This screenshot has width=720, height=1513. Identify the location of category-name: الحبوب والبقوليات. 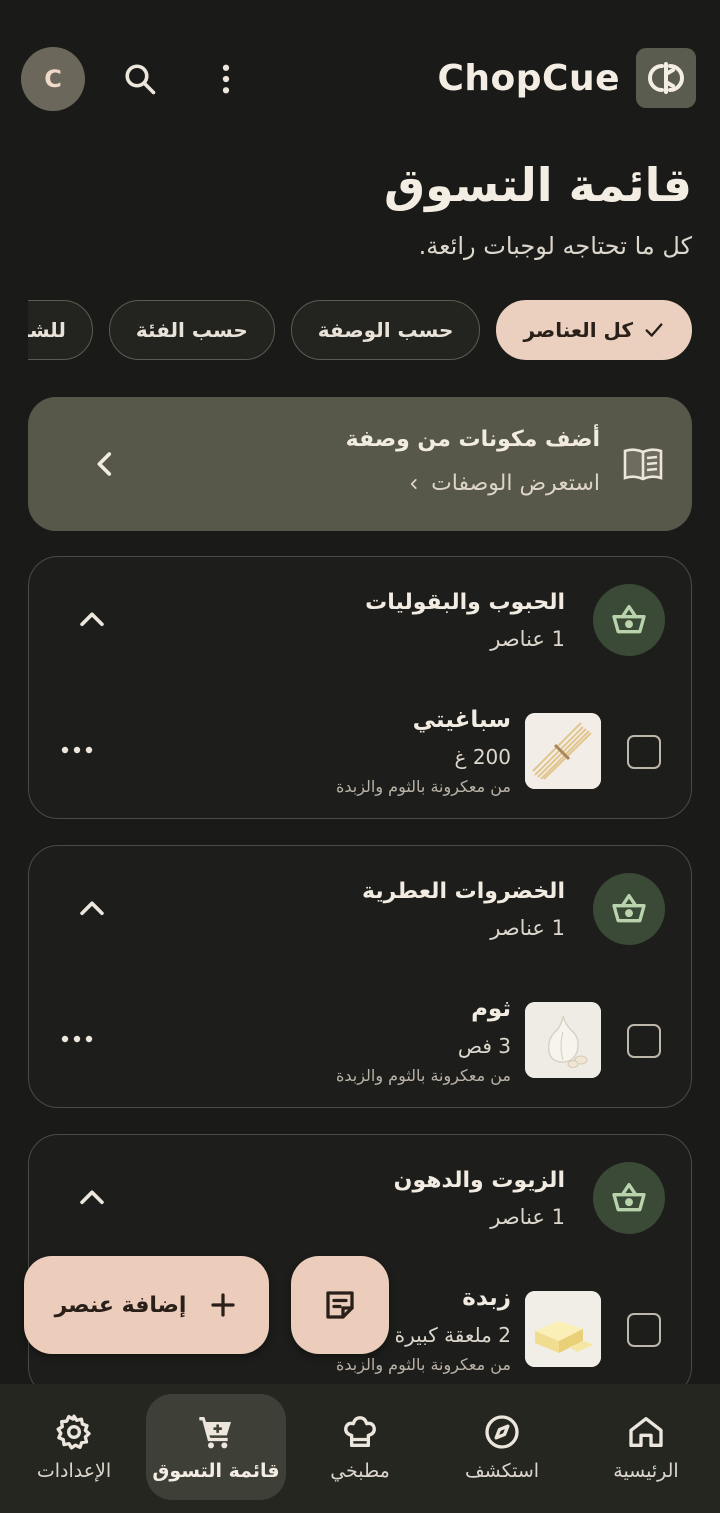
(465, 602).